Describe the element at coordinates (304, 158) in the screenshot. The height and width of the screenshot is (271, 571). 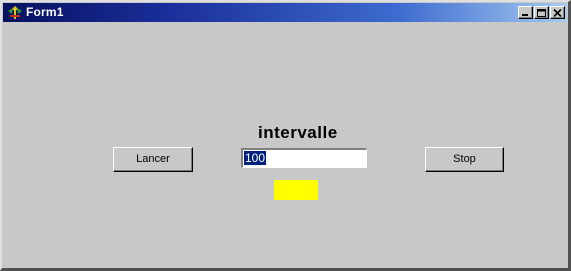
I see `interval-input: 100` at that location.